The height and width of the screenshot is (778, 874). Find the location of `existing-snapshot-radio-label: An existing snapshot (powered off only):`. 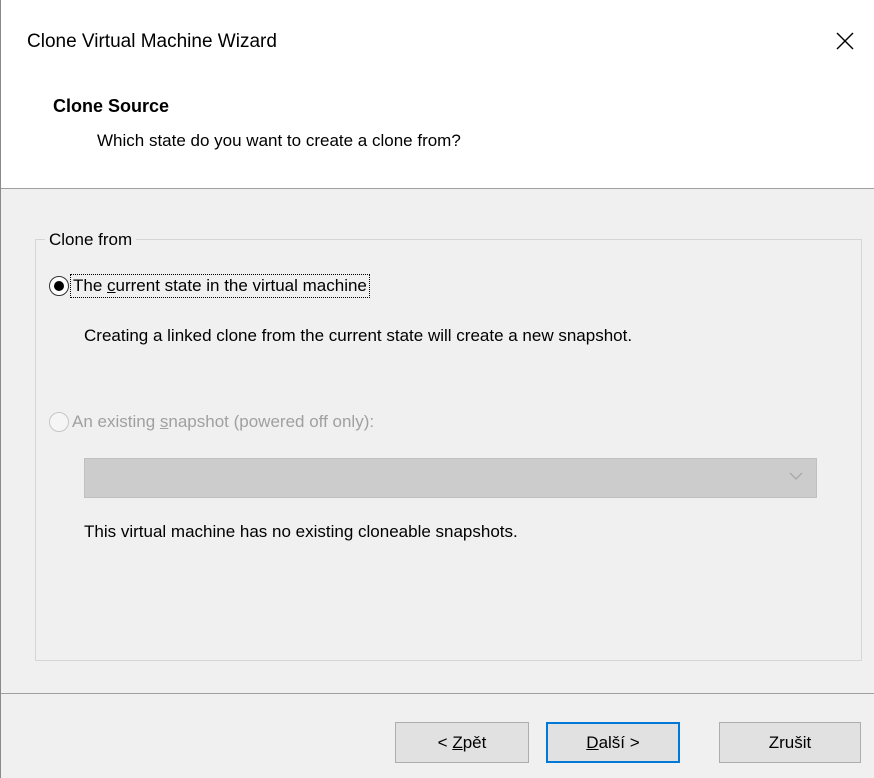

existing-snapshot-radio-label: An existing snapshot (powered off only): is located at coordinates (223, 422).